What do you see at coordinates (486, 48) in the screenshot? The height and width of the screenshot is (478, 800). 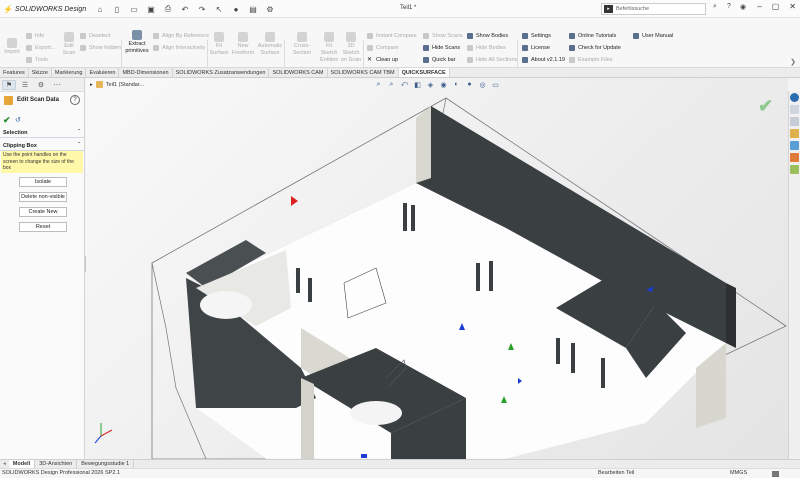 I see `hide-bodies-button: Hide Bodies` at bounding box center [486, 48].